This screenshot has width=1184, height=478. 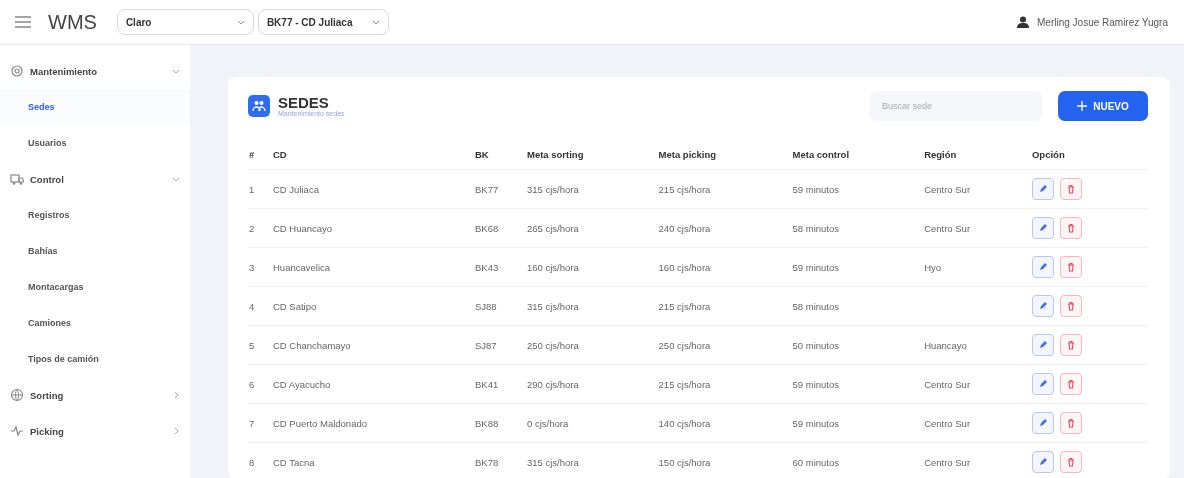 What do you see at coordinates (487, 267) in the screenshot?
I see `table-cell: BK43` at bounding box center [487, 267].